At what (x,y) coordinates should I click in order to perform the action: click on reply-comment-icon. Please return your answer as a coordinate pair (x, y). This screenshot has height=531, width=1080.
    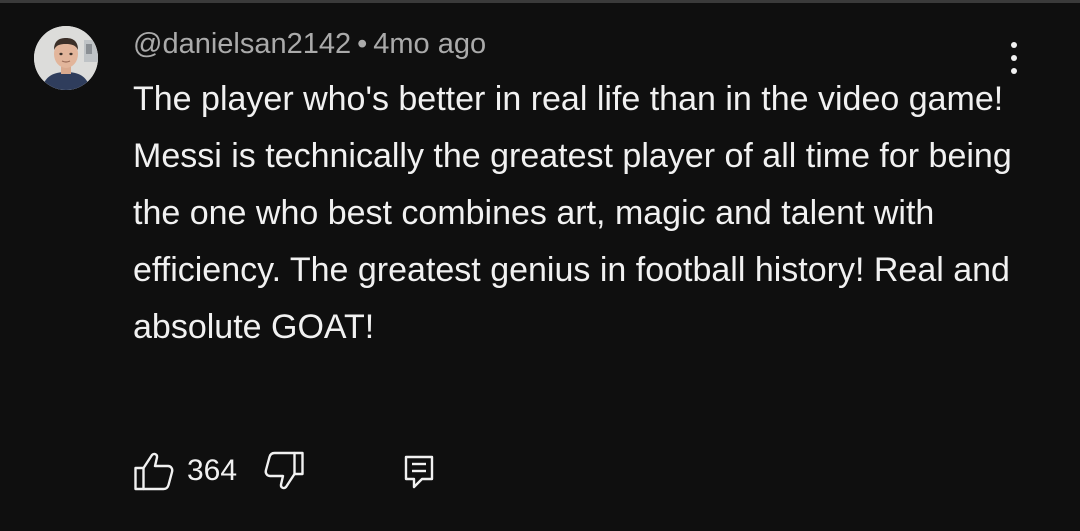
    Looking at the image, I should click on (419, 472).